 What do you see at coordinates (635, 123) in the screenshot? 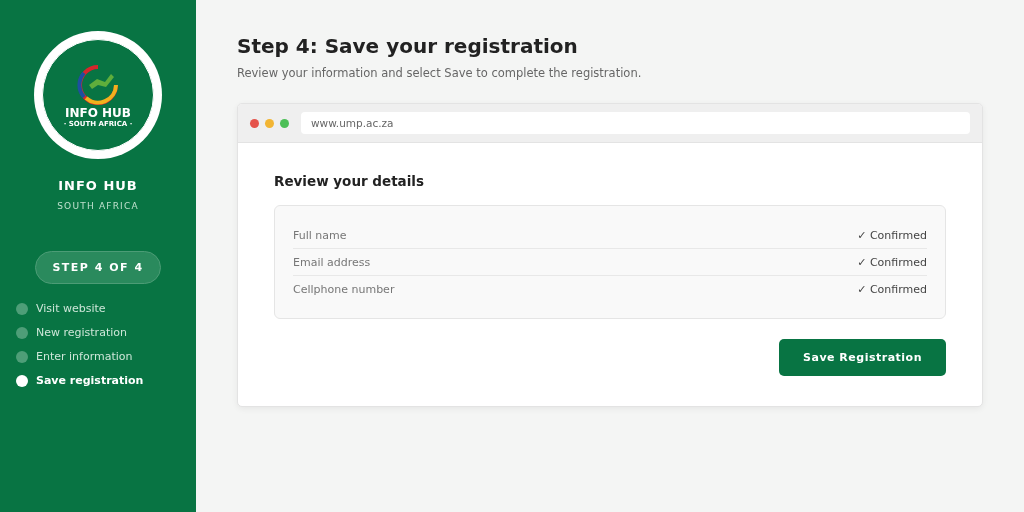
I see `address-field: www.ump.ac.za` at bounding box center [635, 123].